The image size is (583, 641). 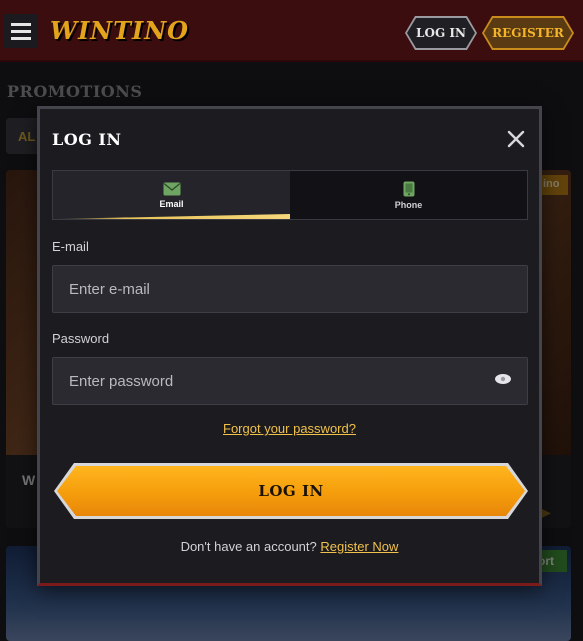 I want to click on hamburger-menu-button, so click(x=21, y=31).